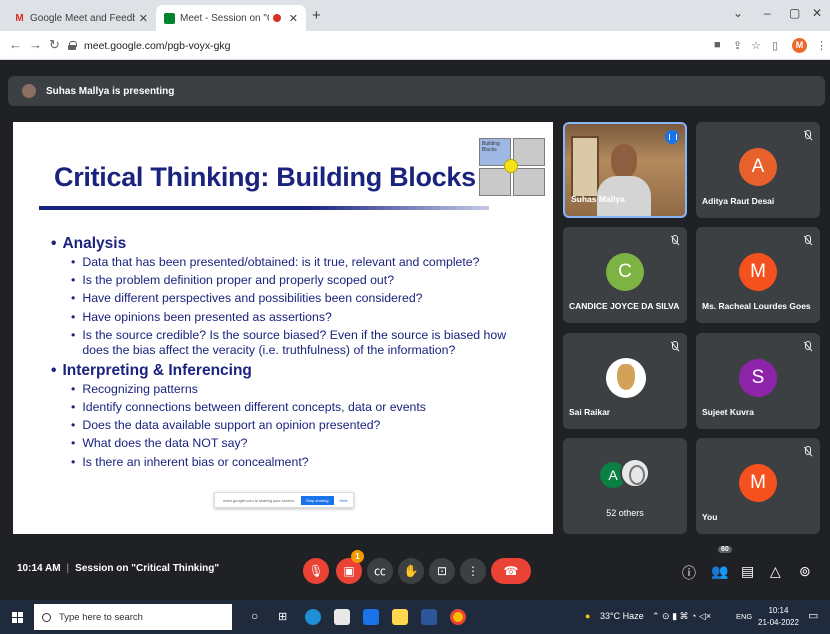 This screenshot has height=634, width=830. What do you see at coordinates (738, 201) in the screenshot?
I see `participant-name: Aditya Raut Desai` at bounding box center [738, 201].